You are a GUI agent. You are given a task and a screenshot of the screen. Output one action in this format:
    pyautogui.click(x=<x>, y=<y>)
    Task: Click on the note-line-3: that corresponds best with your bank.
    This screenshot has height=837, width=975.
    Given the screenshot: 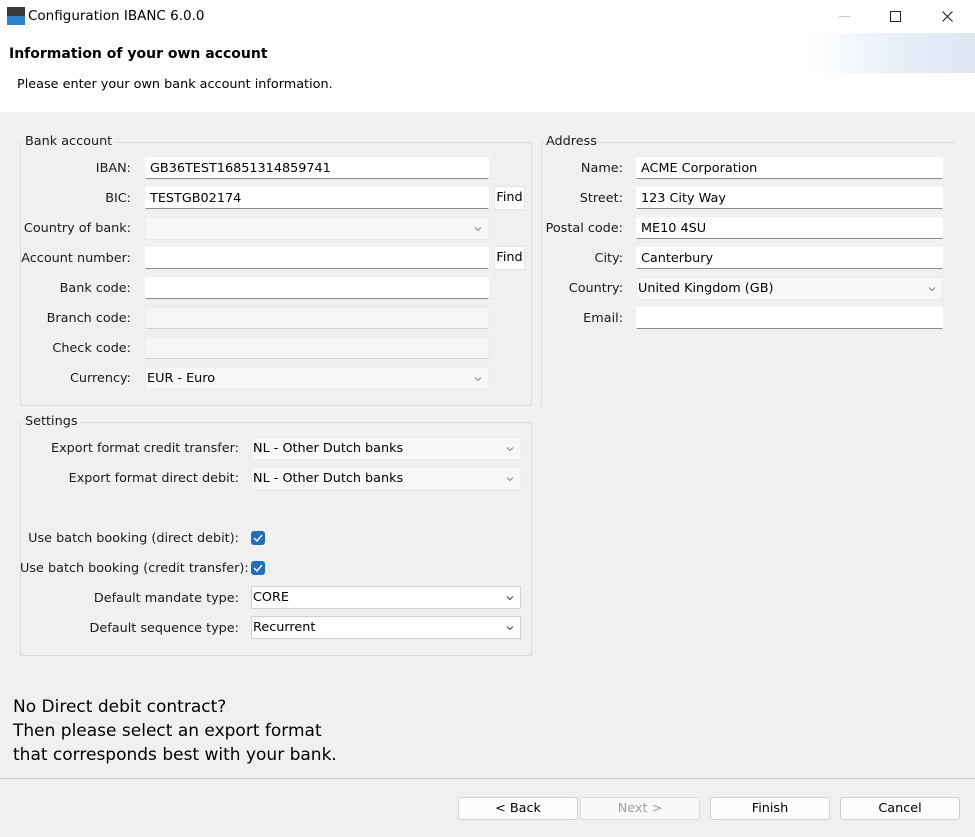 What is the action you would take?
    pyautogui.click(x=175, y=755)
    